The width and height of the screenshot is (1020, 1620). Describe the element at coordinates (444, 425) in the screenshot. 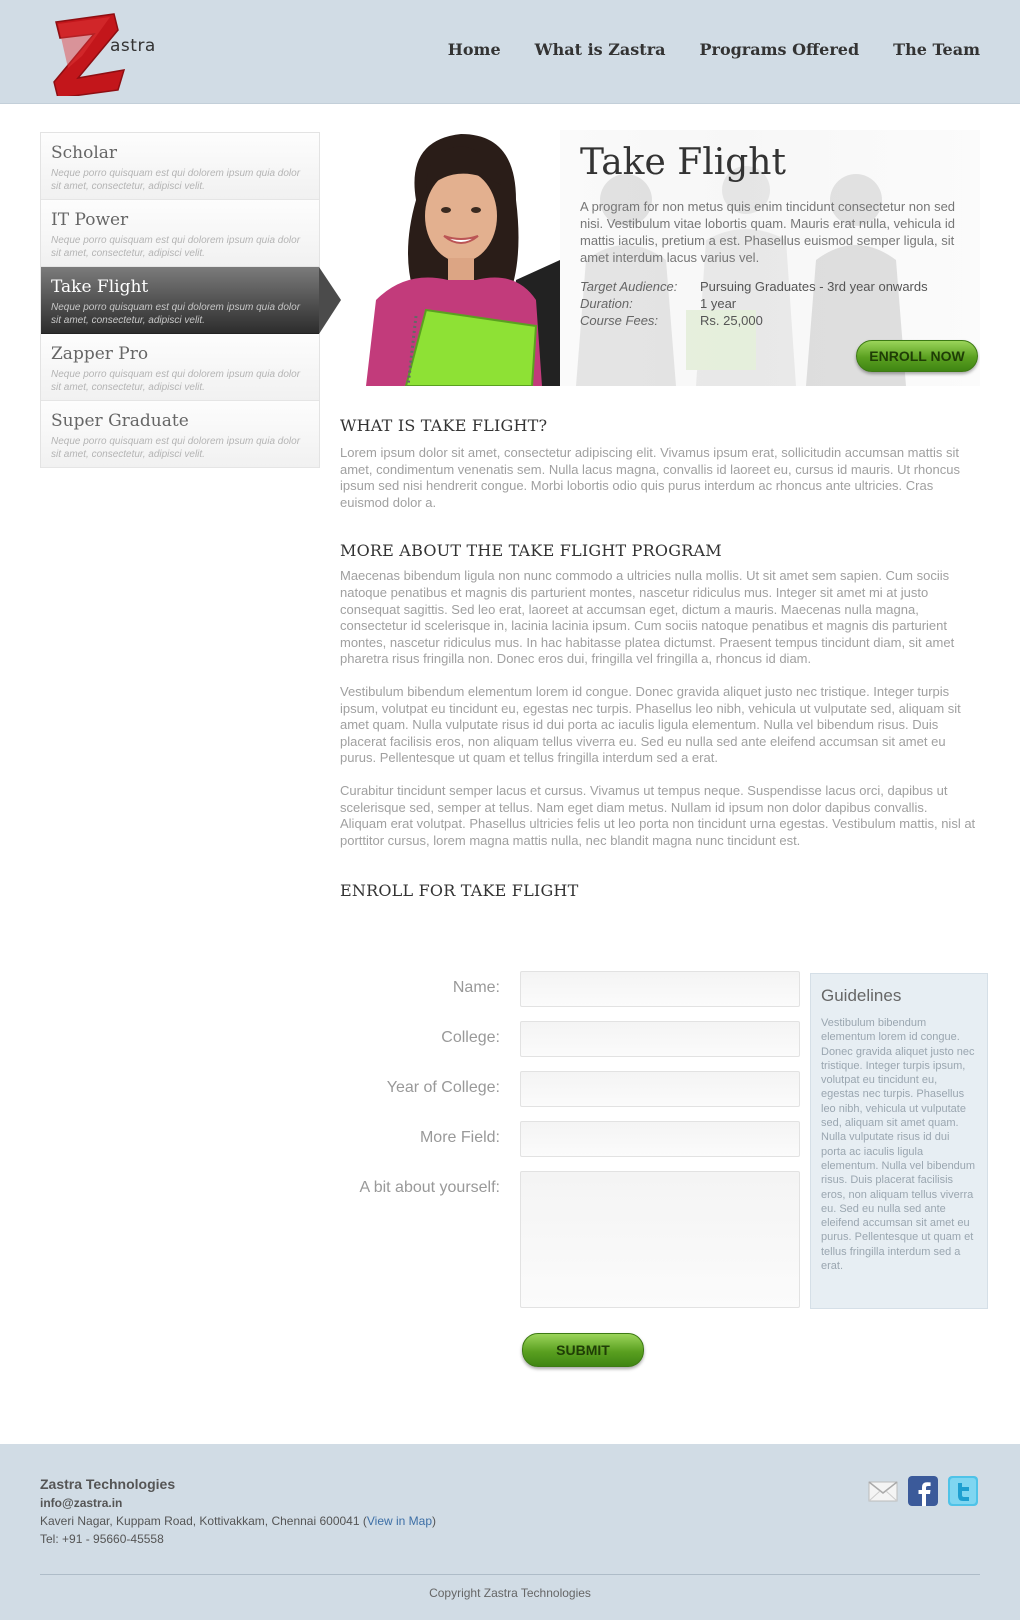

I see `section-title-what: WHAT IS TAKE FLIGHT?` at that location.